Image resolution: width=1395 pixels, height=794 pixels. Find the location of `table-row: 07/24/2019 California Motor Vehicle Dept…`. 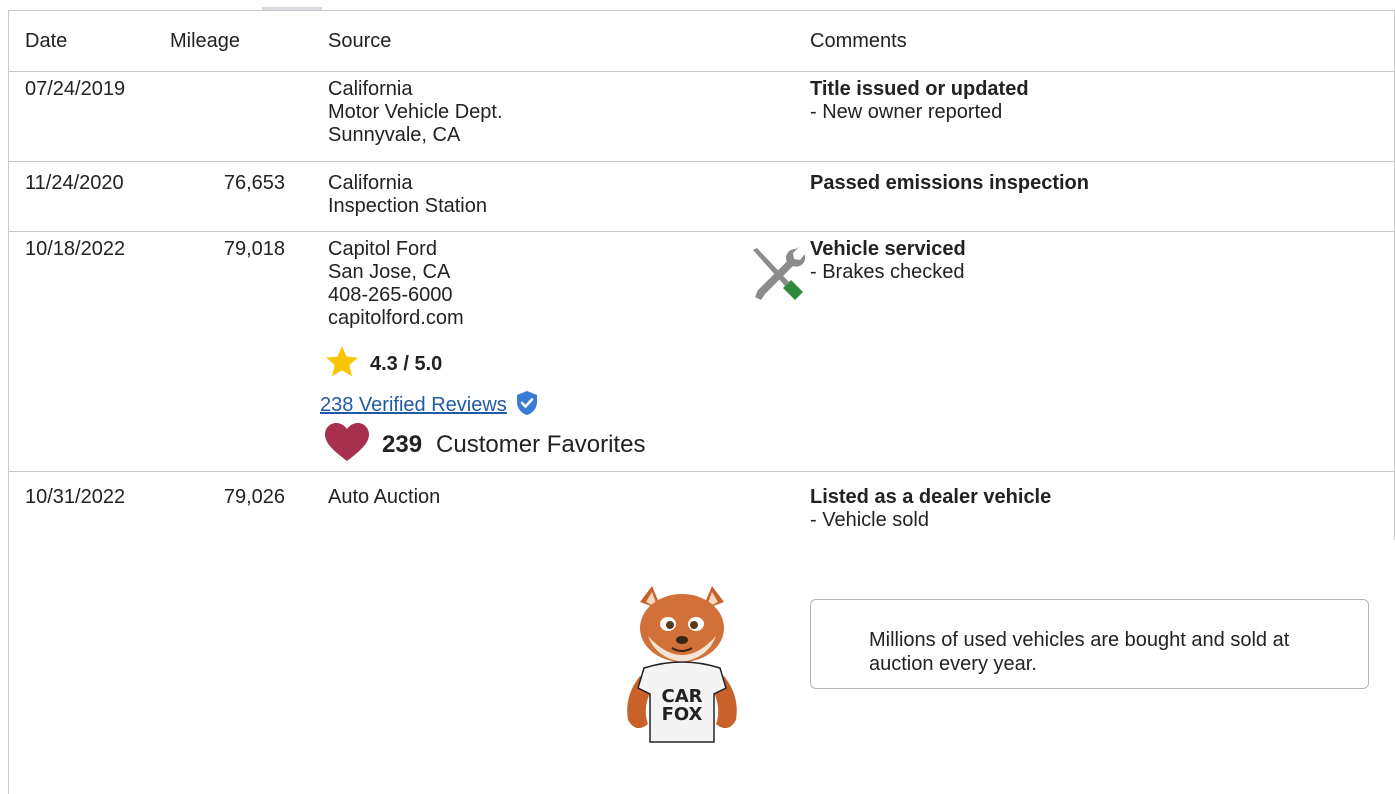

table-row: 07/24/2019 California Motor Vehicle Dept… is located at coordinates (701, 117).